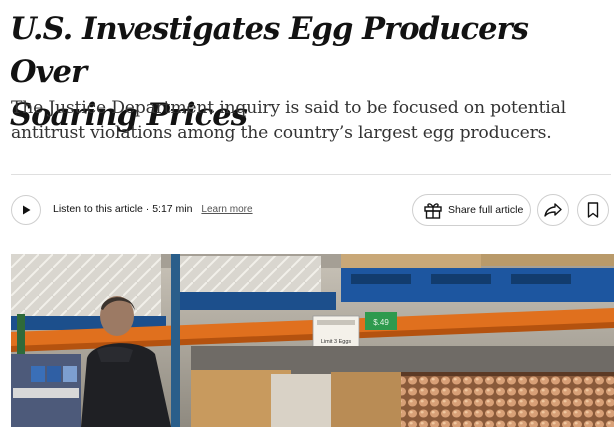  I want to click on bookmark-icon, so click(593, 210).